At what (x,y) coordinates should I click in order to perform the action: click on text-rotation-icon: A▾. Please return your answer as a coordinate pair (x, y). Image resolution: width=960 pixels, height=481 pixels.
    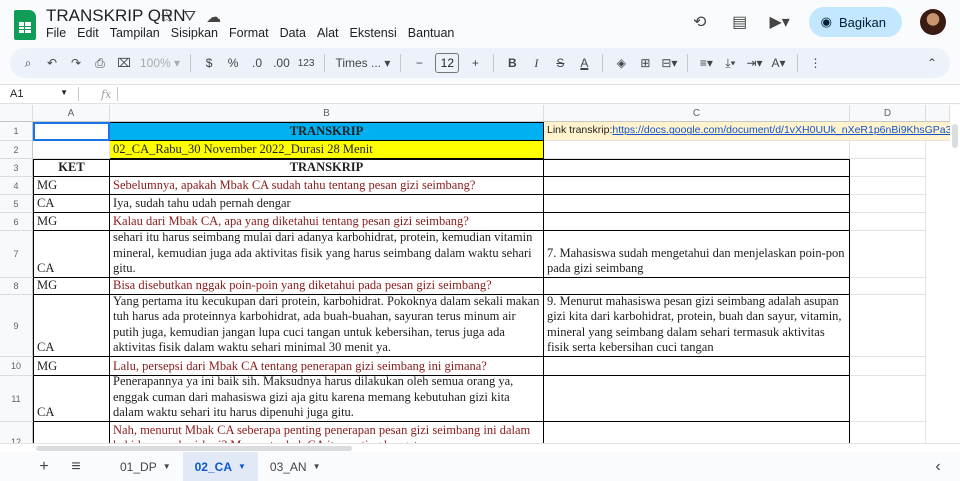
    Looking at the image, I should click on (779, 63).